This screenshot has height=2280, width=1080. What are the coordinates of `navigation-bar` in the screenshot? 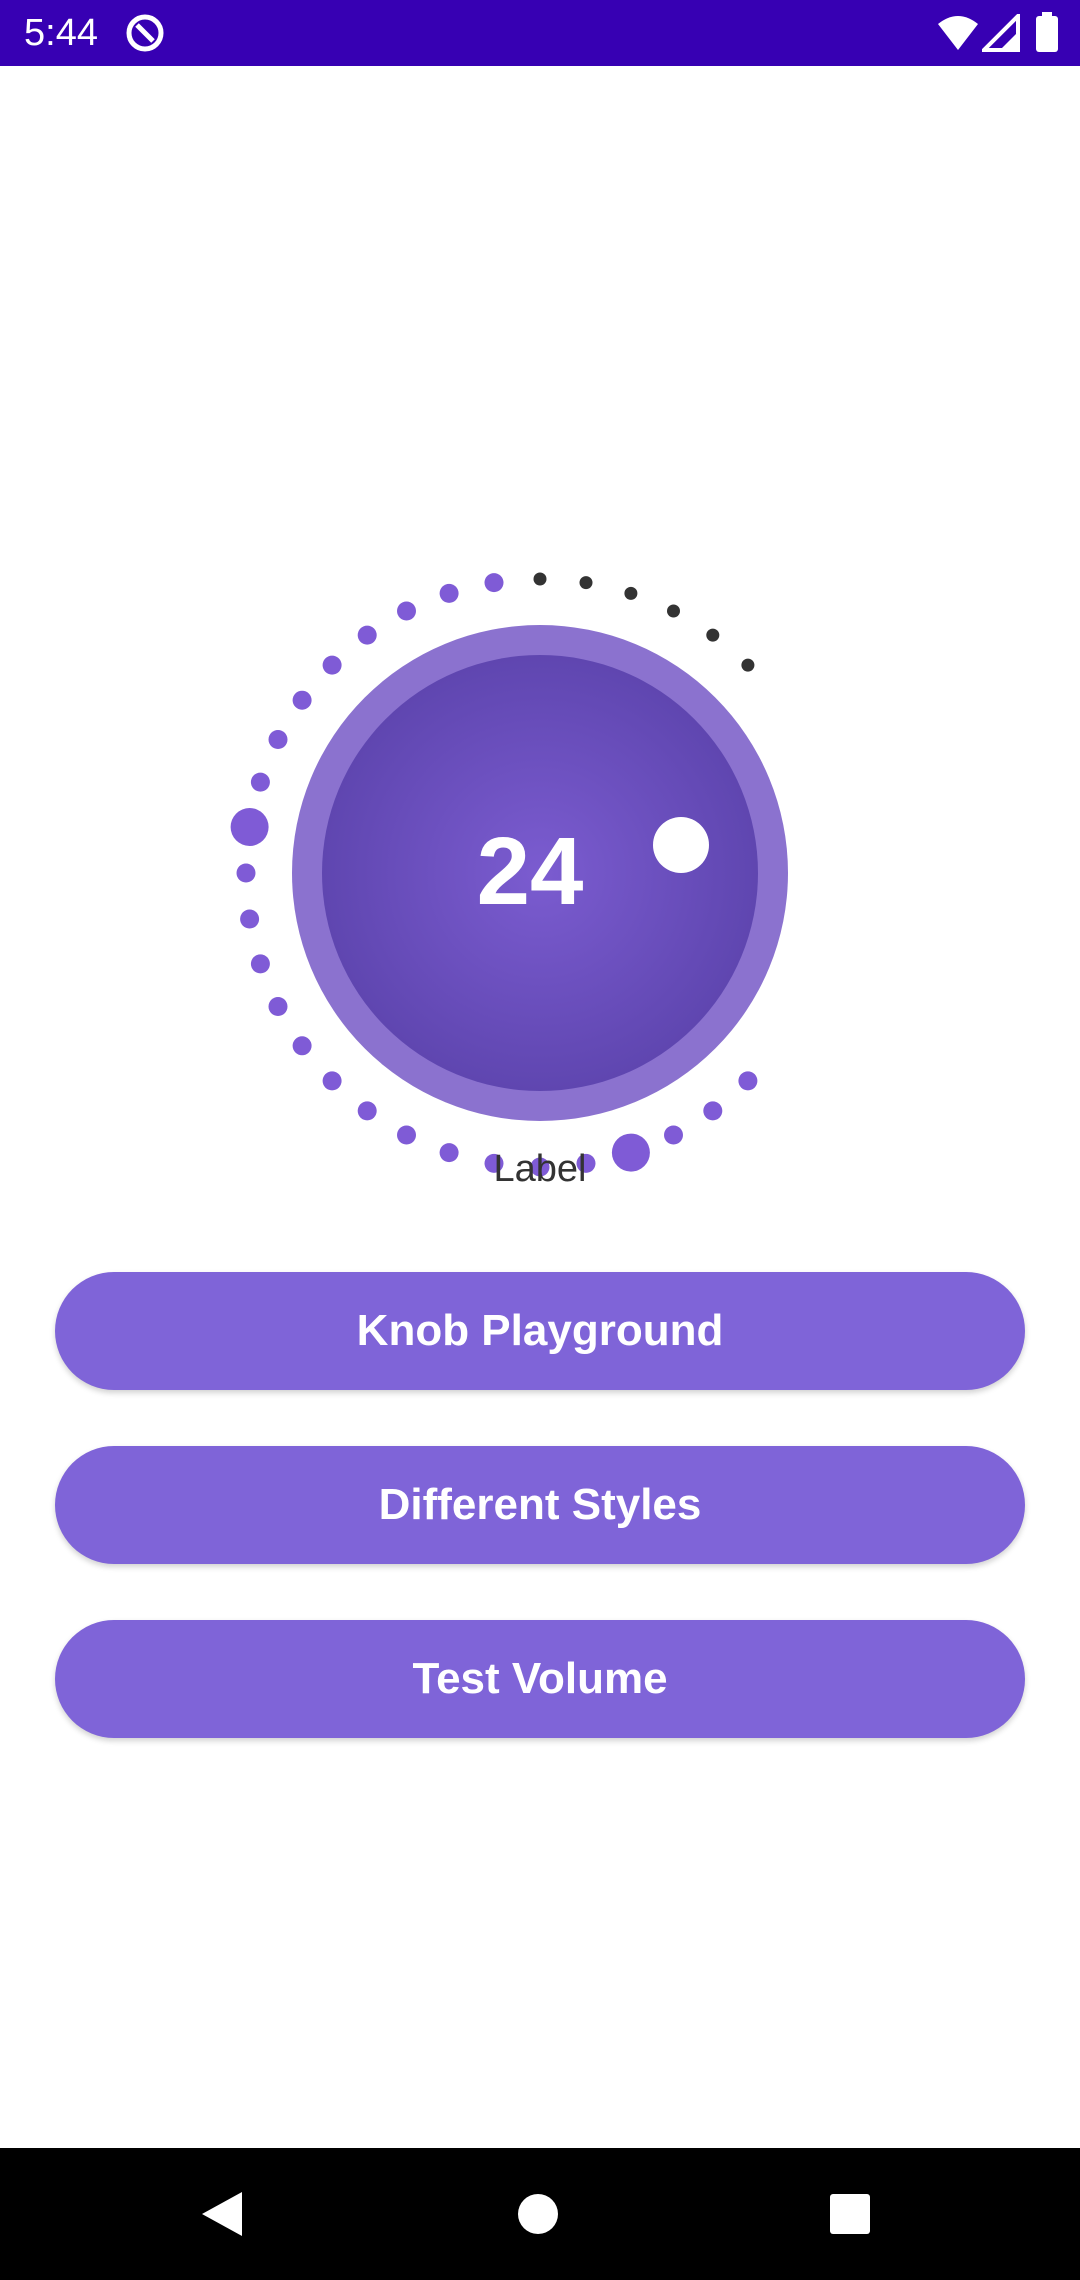 It's located at (540, 2214).